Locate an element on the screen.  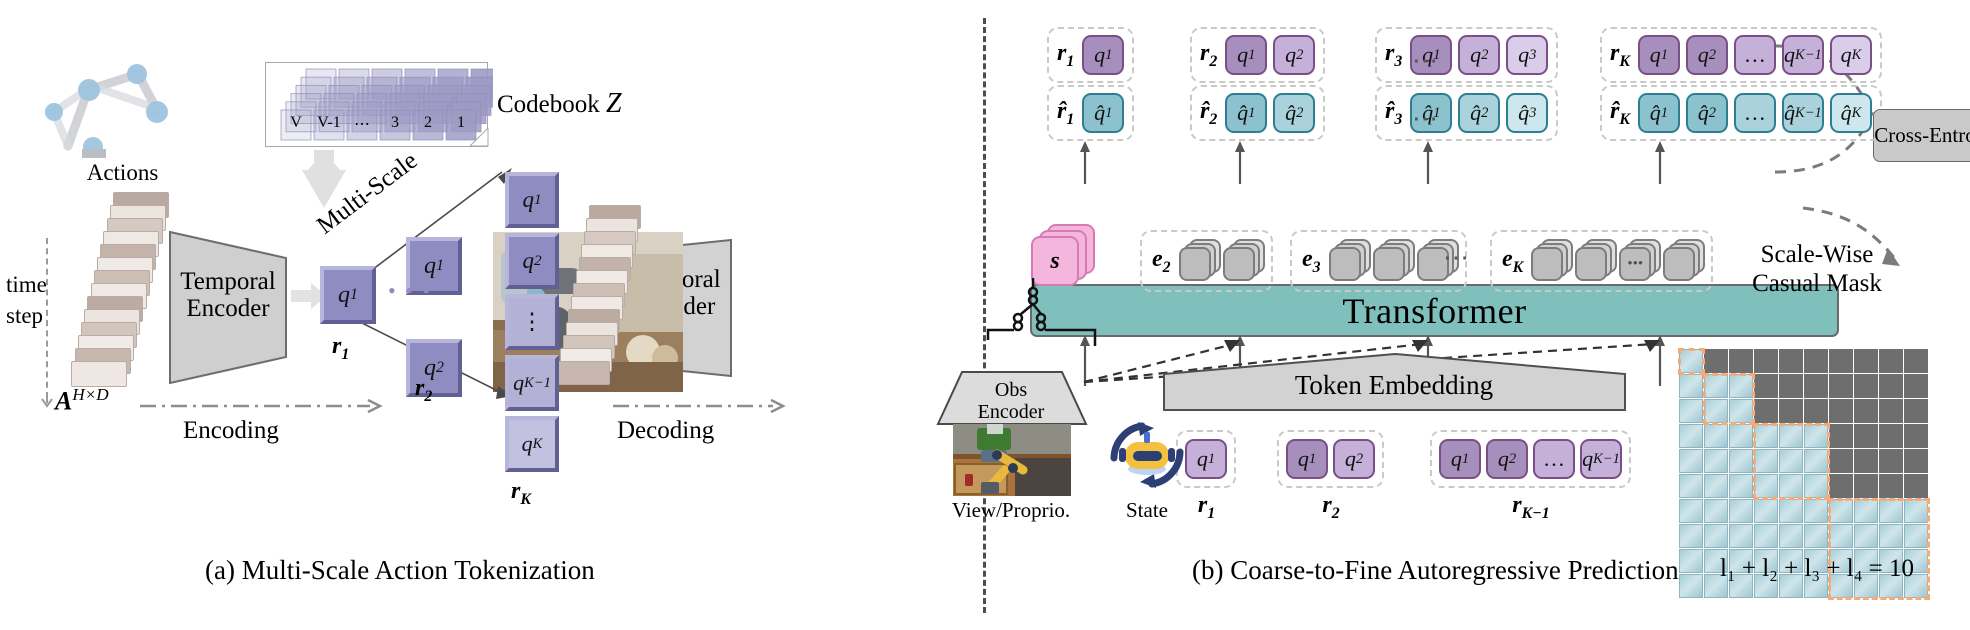
mask-title-line1: Scale-Wise is located at coordinates (1817, 254).